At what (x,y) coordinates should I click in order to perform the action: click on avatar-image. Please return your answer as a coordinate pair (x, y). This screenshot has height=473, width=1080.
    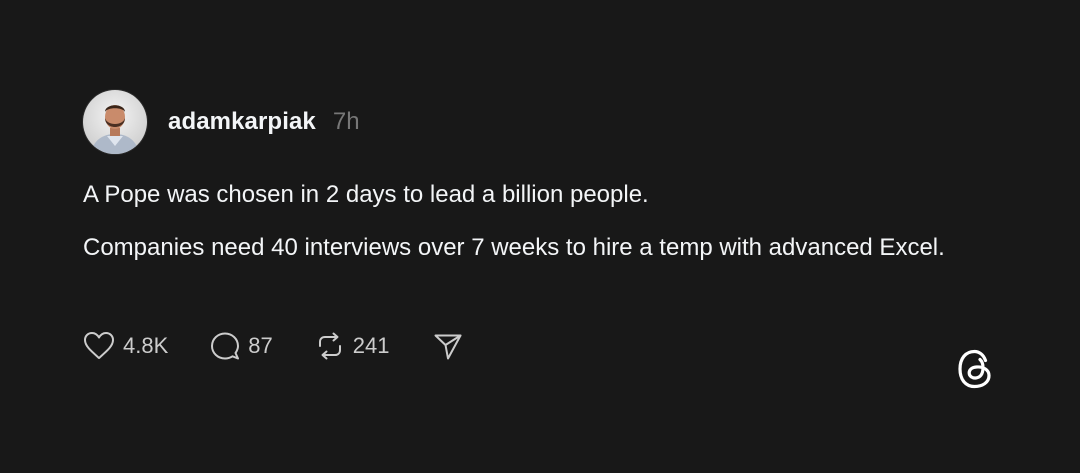
    Looking at the image, I should click on (115, 122).